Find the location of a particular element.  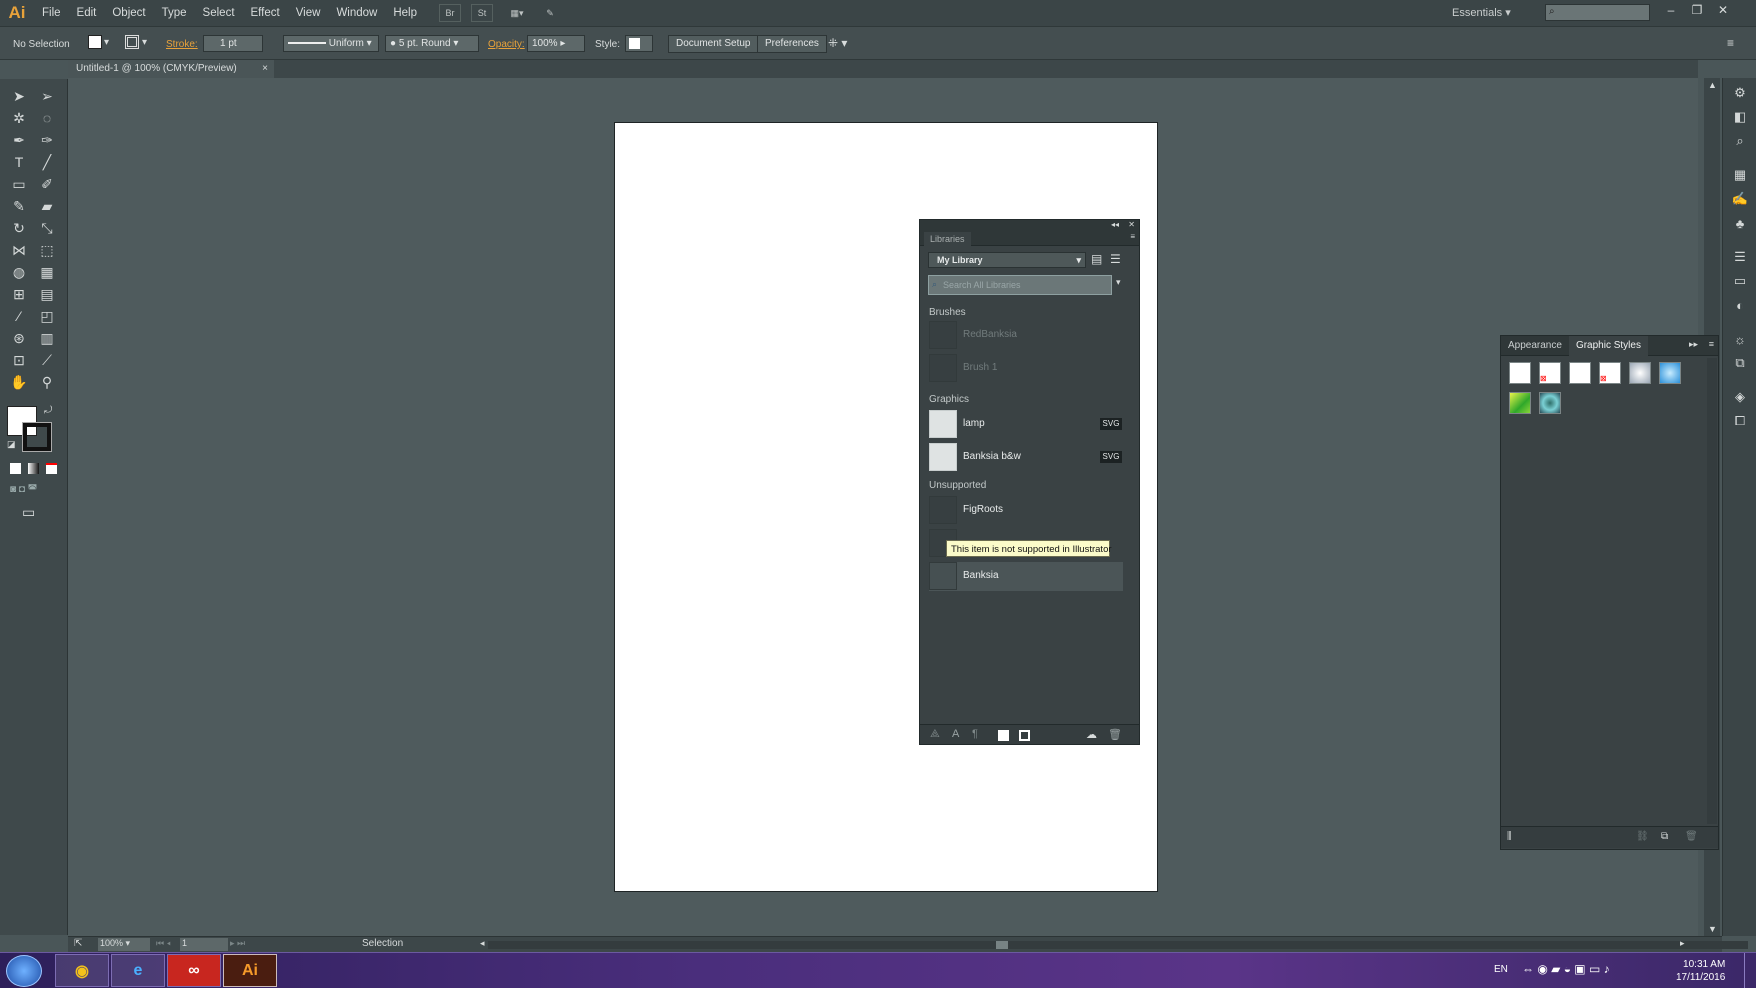

library-item: Banksia b&w SVG is located at coordinates (1026, 457).